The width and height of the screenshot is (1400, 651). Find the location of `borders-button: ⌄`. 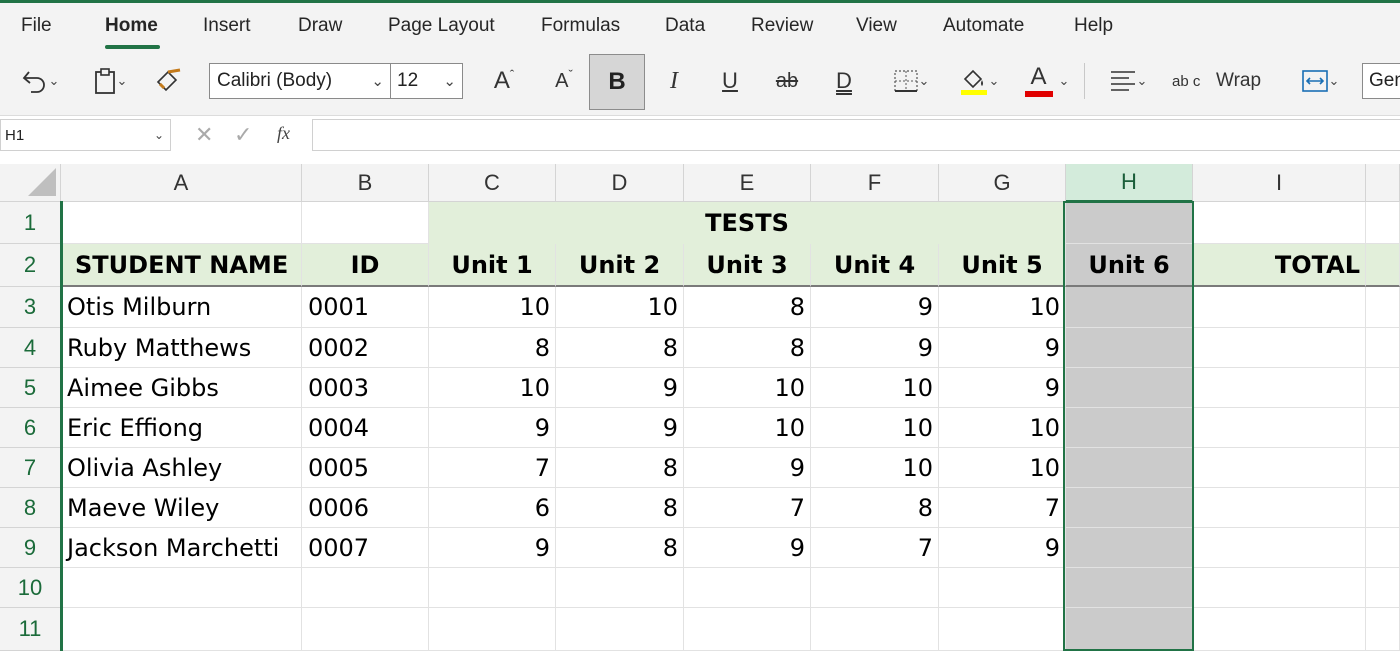

borders-button: ⌄ is located at coordinates (911, 81).